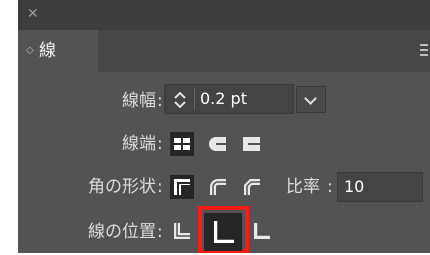 The height and width of the screenshot is (255, 430). What do you see at coordinates (47, 51) in the screenshot?
I see `tab-label: 線` at bounding box center [47, 51].